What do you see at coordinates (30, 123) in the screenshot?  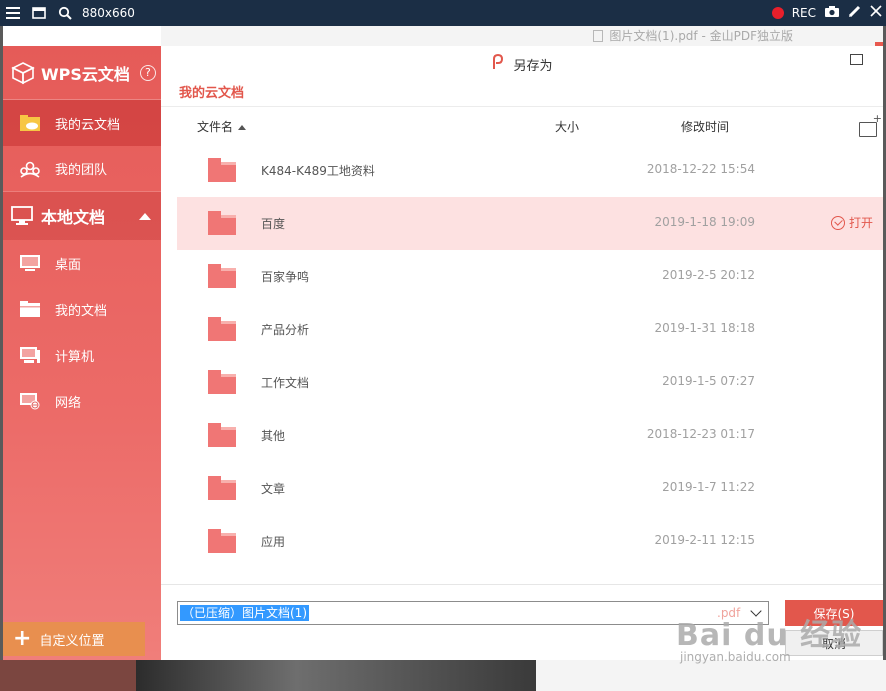 I see `cloud-folder-icon` at bounding box center [30, 123].